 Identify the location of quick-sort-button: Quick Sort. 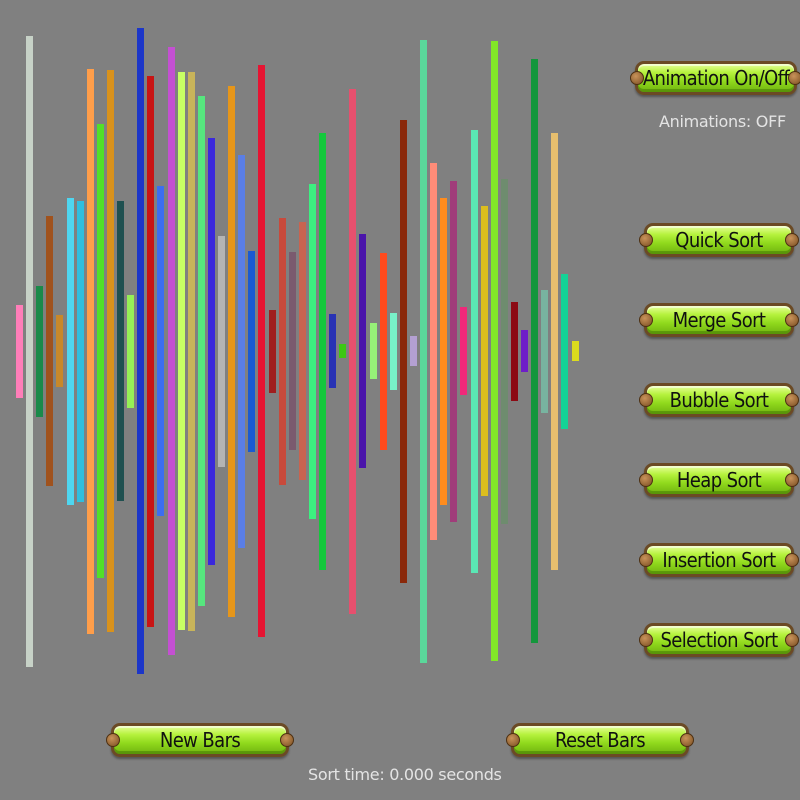
(719, 240).